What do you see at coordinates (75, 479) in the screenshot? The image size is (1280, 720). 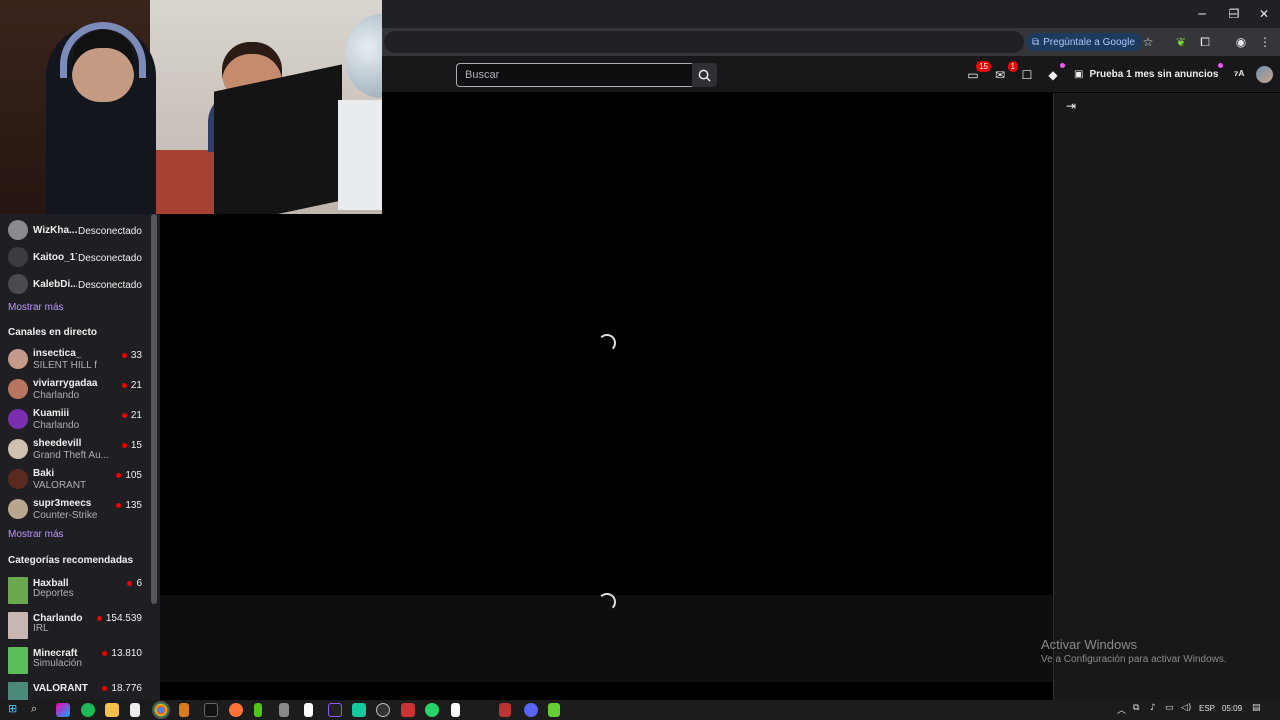 I see `live-channel: Baki VALORANT 105` at bounding box center [75, 479].